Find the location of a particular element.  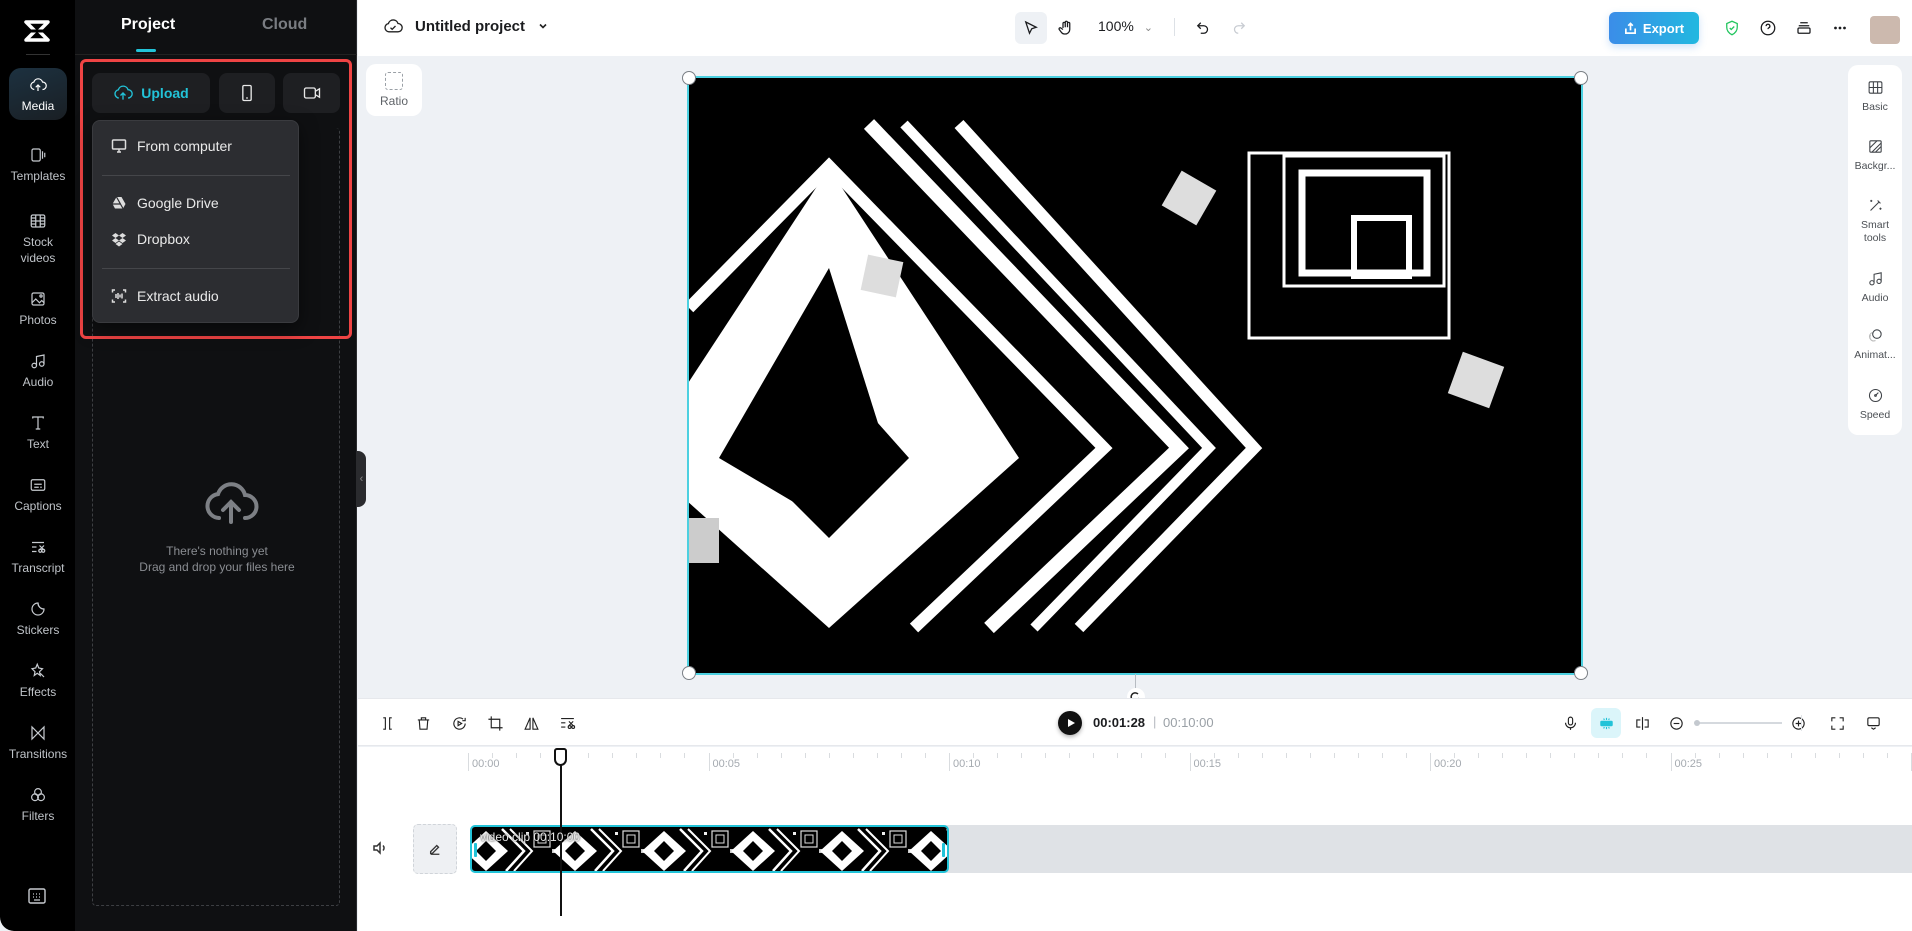

prop-label: Speed is located at coordinates (1875, 415).